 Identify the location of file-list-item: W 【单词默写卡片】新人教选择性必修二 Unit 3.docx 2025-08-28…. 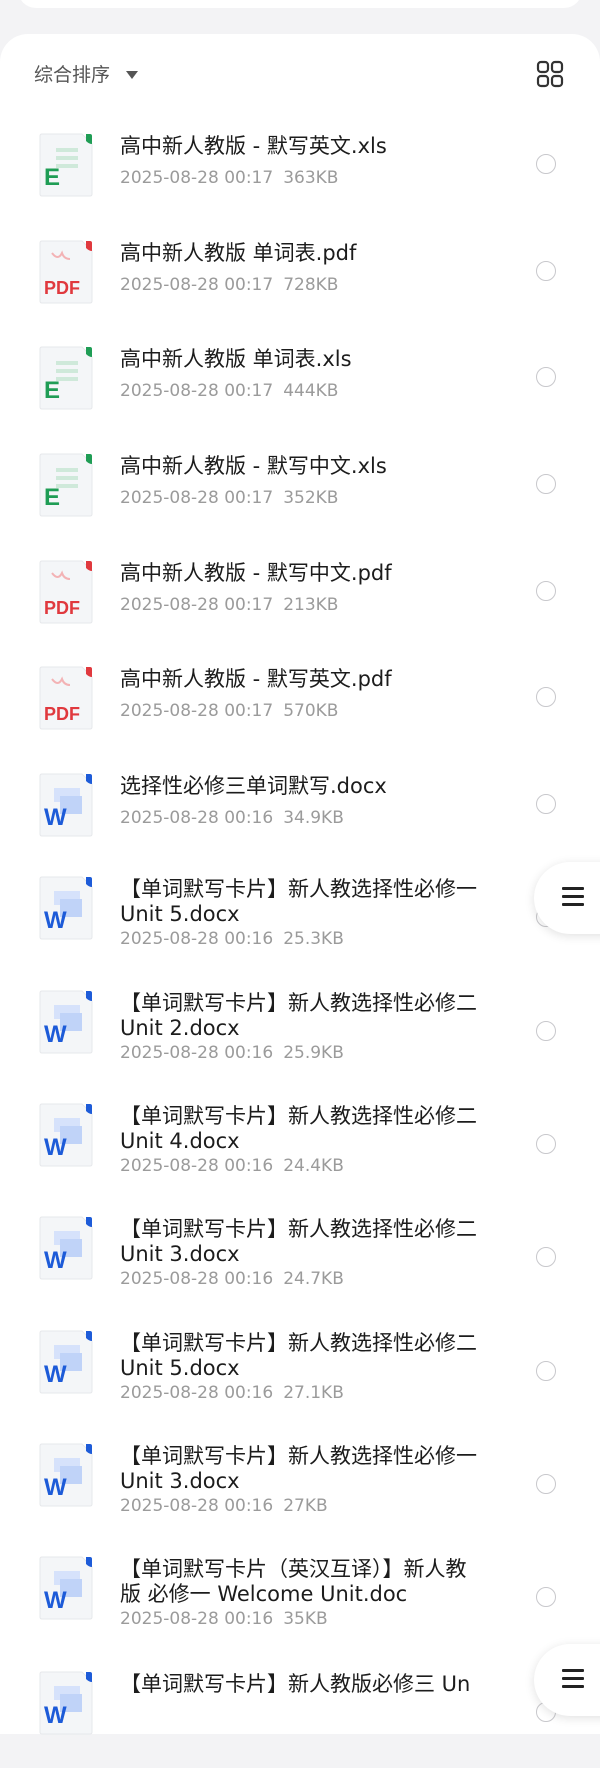
(300, 1263).